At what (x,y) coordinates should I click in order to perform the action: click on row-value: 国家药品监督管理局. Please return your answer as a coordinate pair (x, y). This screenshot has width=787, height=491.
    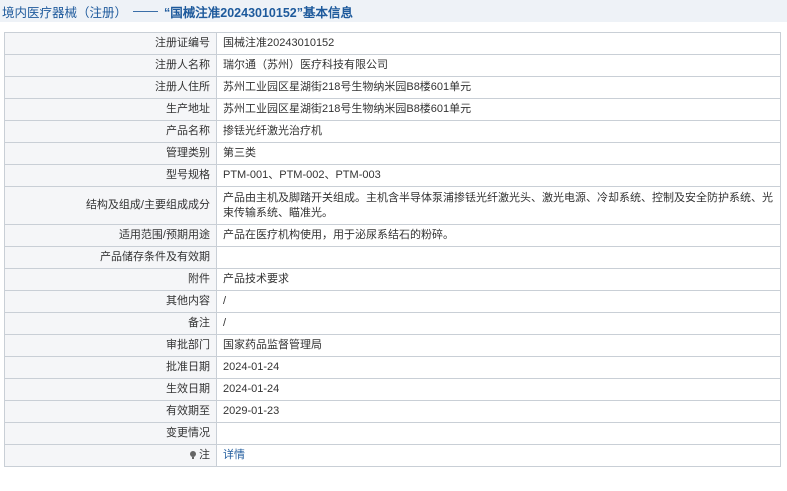
    Looking at the image, I should click on (498, 345).